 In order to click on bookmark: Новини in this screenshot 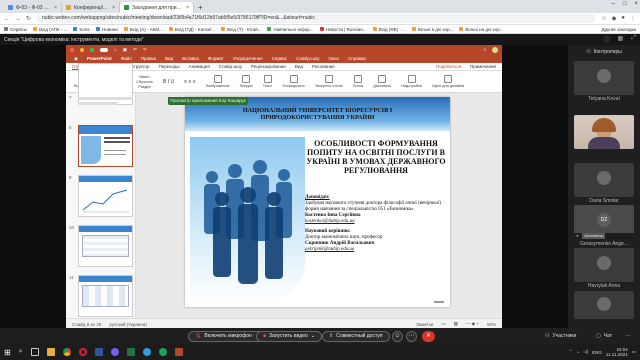, I will do `click(107, 29)`.